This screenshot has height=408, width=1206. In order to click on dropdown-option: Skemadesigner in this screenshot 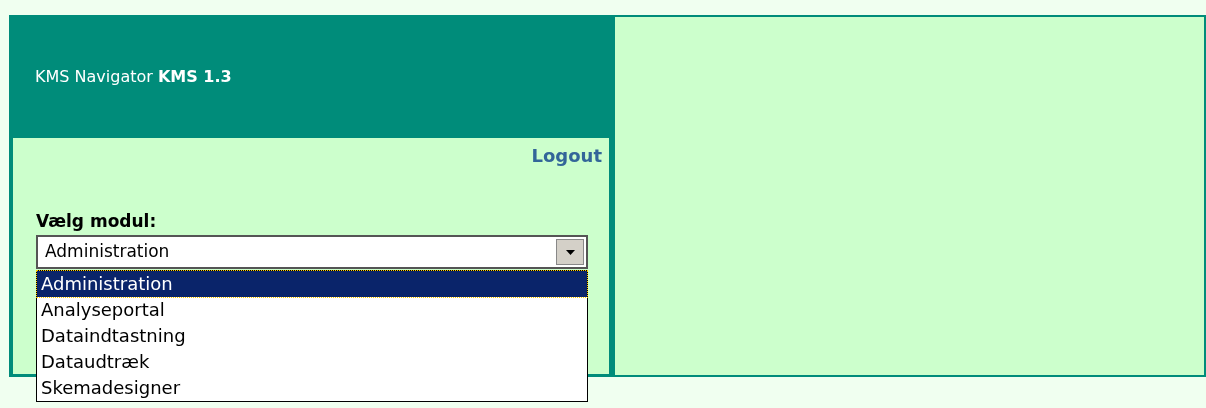, I will do `click(312, 388)`.